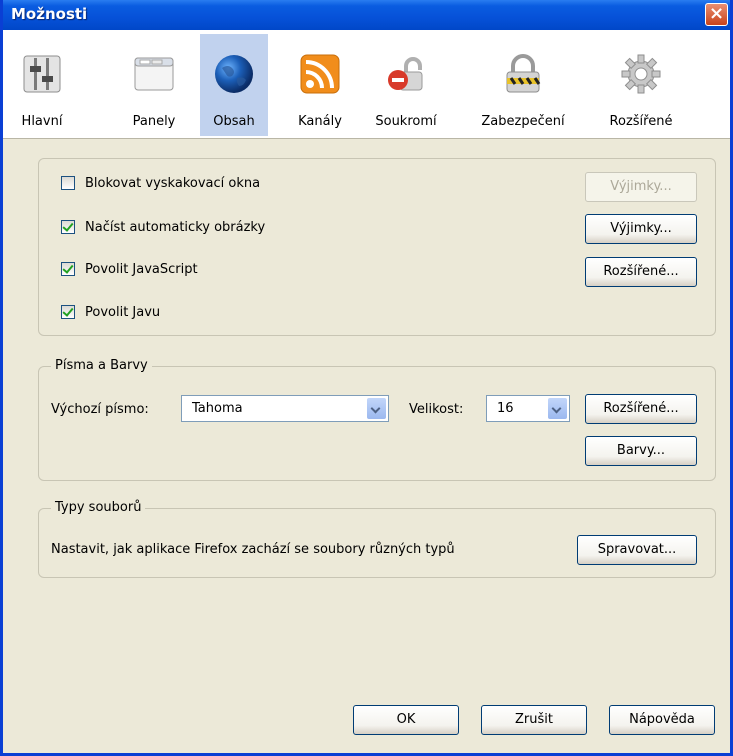 The image size is (733, 756). Describe the element at coordinates (68, 183) in the screenshot. I see `block-popups-checkbox` at that location.